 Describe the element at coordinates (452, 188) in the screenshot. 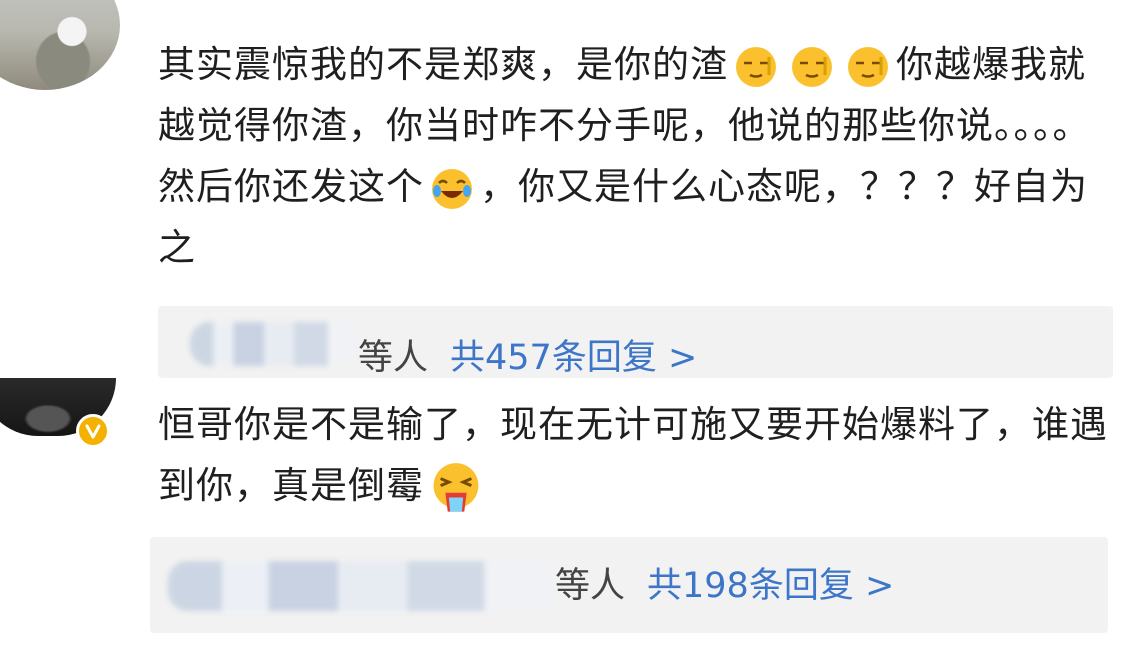

I see `laugh-cry-emoji-icon` at that location.